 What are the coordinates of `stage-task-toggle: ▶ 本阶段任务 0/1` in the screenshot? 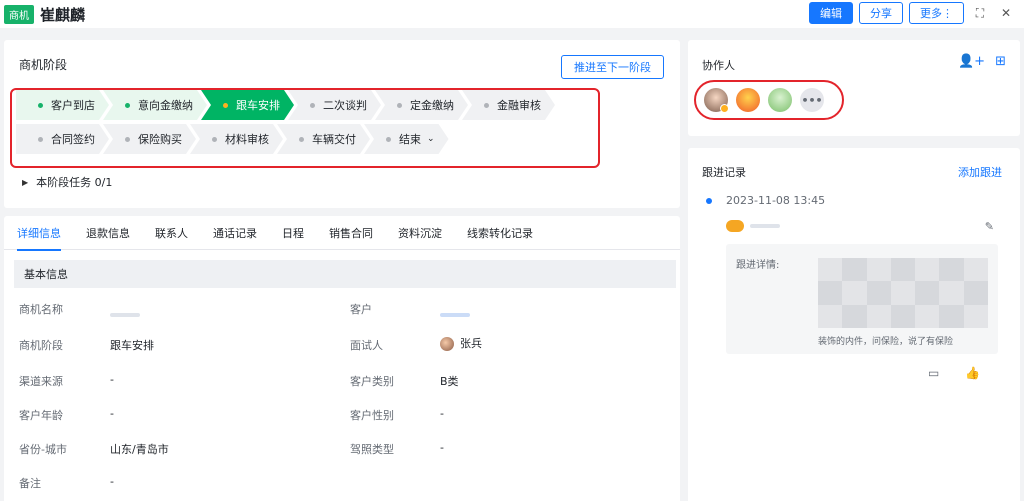 It's located at (67, 182).